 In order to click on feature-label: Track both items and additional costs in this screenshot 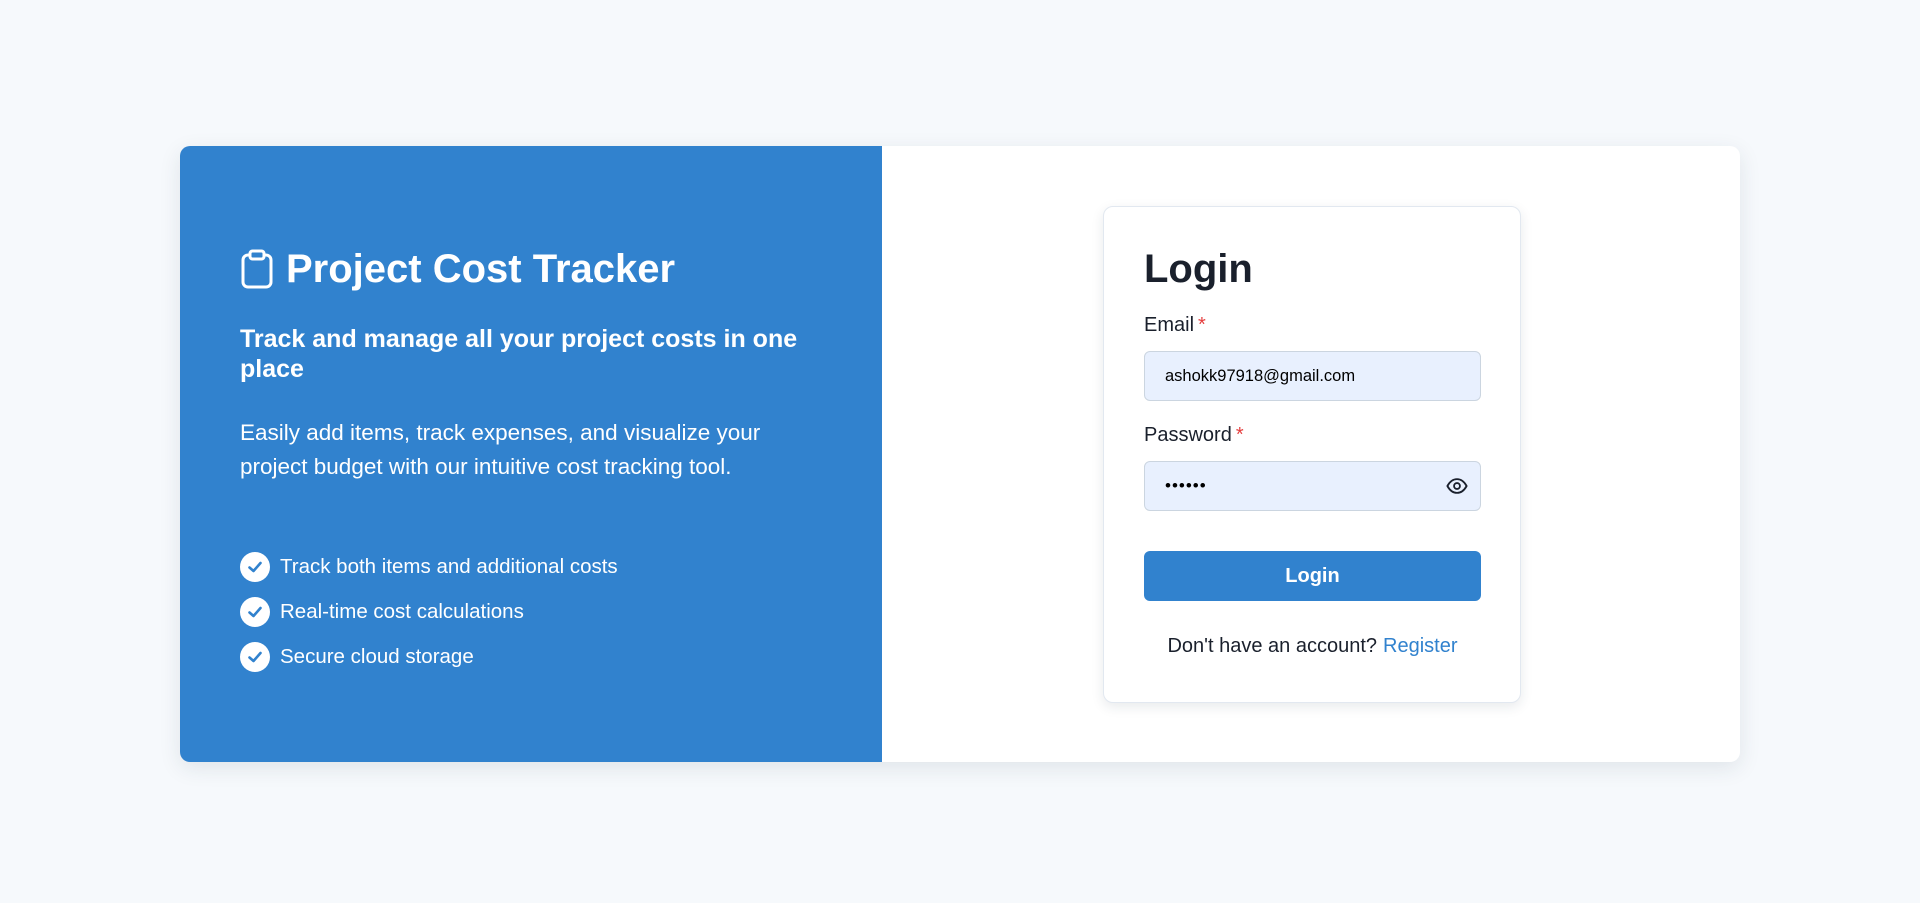, I will do `click(449, 566)`.